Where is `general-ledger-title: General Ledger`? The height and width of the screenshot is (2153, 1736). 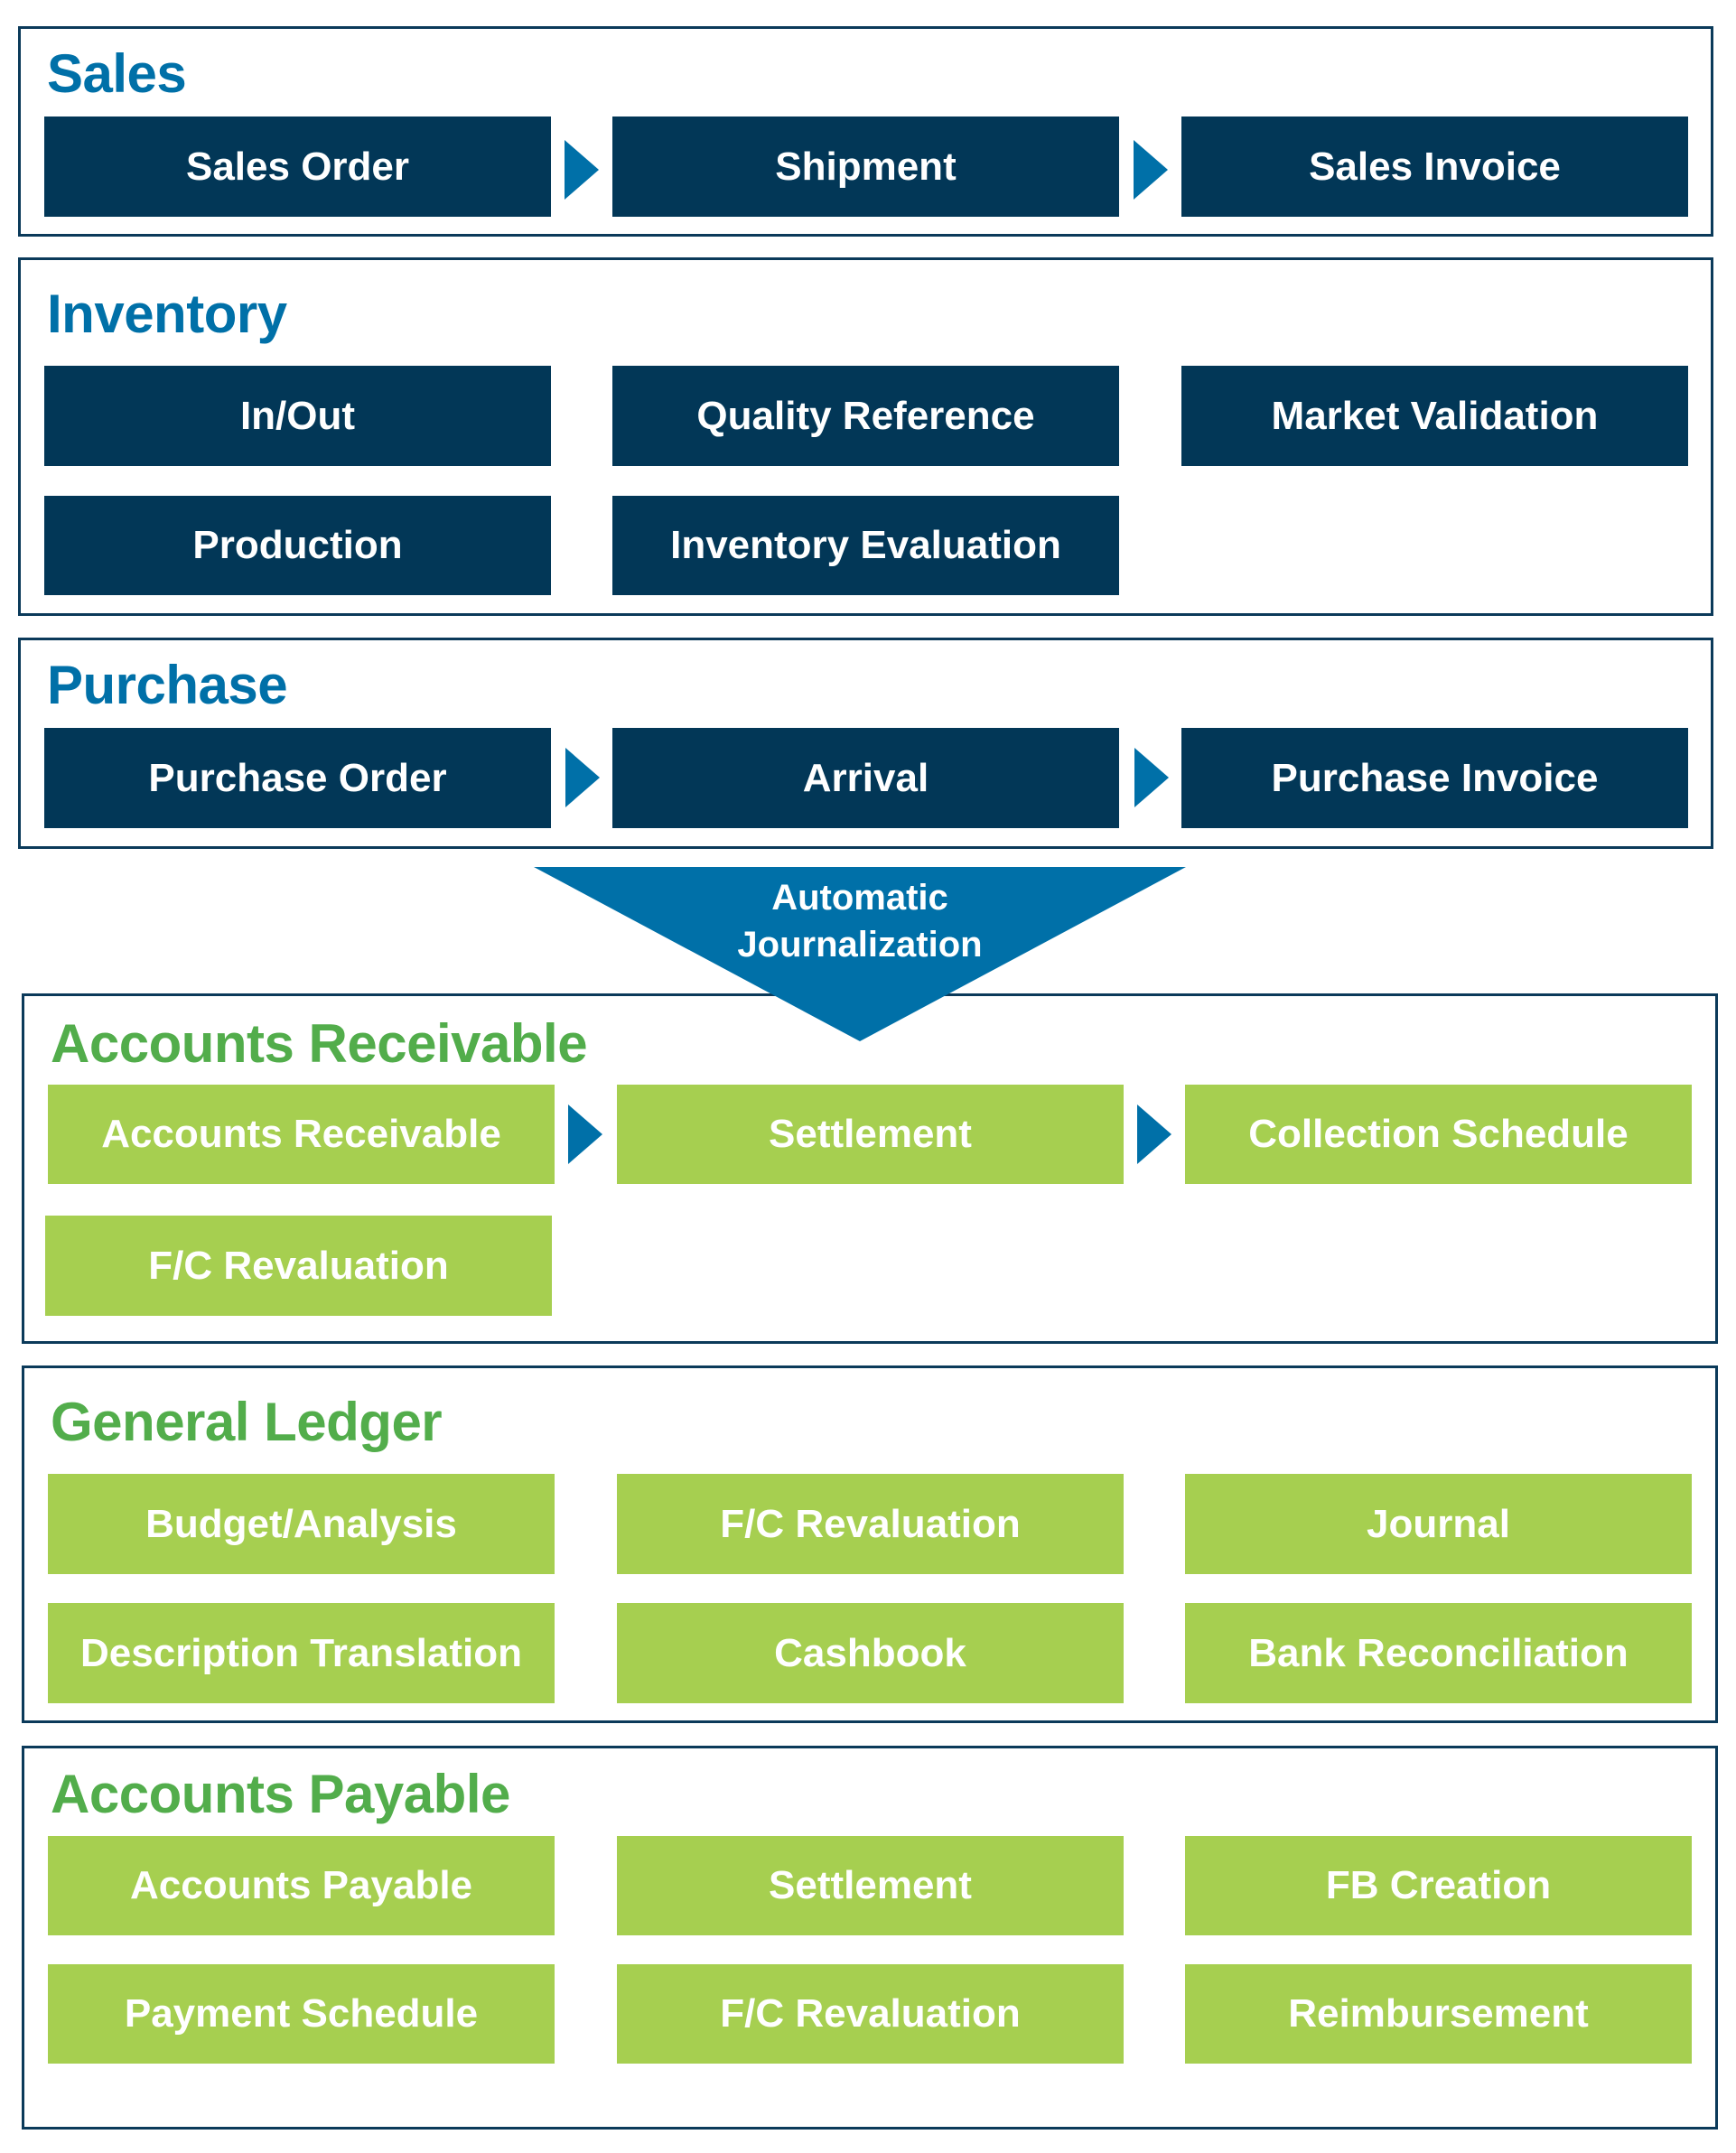
general-ledger-title: General Ledger is located at coordinates (247, 1422).